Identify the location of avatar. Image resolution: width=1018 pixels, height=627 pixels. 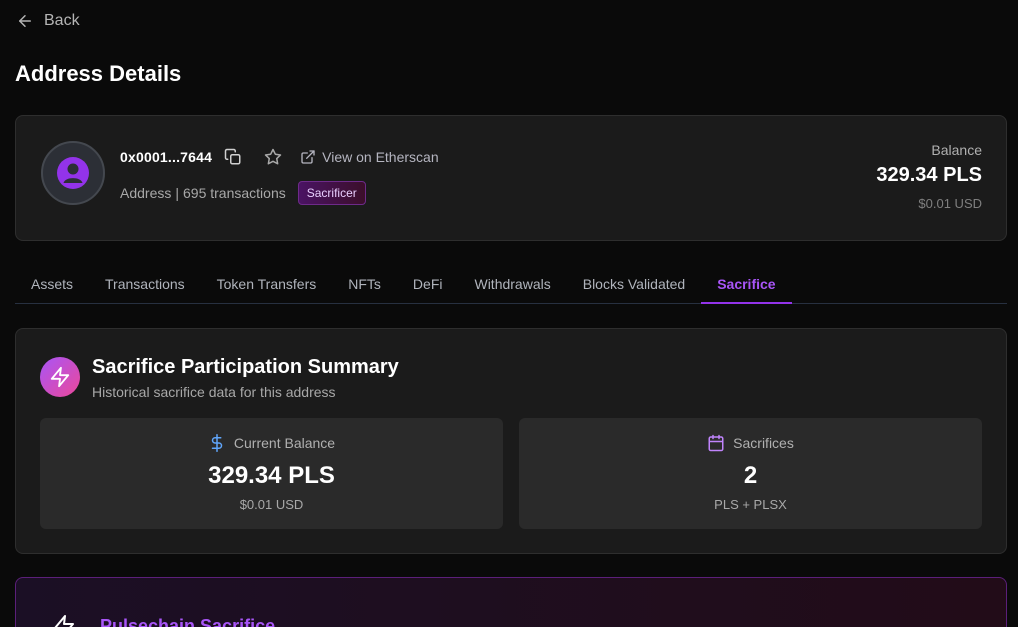
(73, 173).